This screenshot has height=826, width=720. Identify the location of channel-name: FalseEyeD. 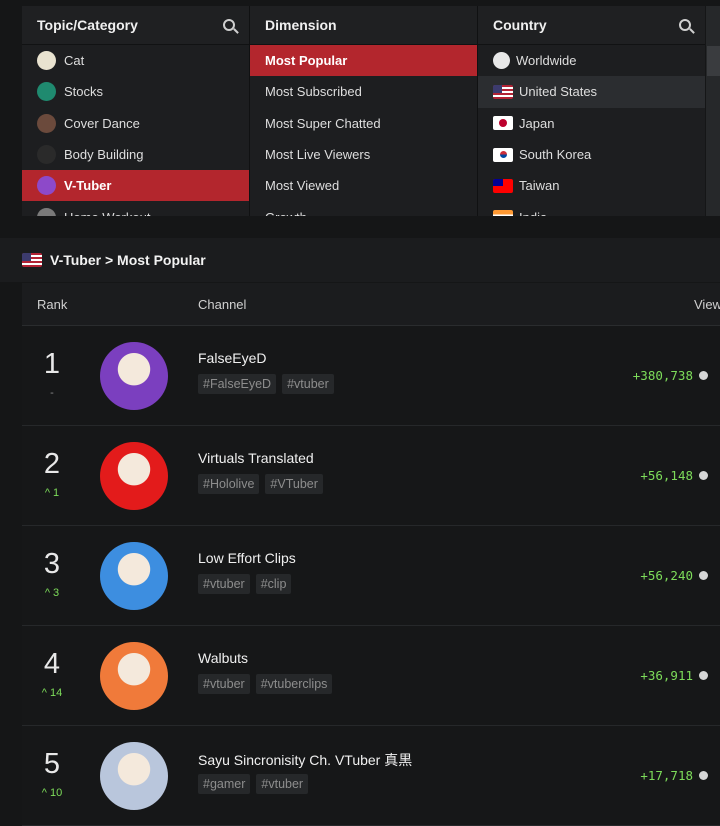
(232, 358).